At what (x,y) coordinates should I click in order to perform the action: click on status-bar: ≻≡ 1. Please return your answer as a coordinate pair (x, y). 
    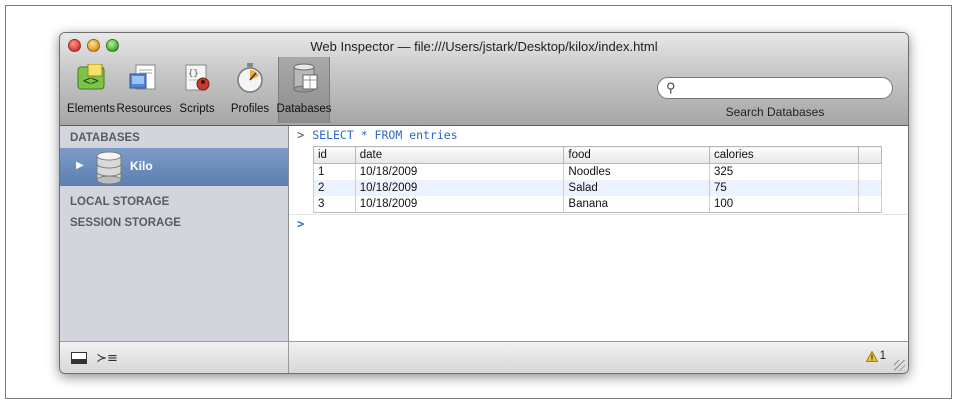
    Looking at the image, I should click on (484, 357).